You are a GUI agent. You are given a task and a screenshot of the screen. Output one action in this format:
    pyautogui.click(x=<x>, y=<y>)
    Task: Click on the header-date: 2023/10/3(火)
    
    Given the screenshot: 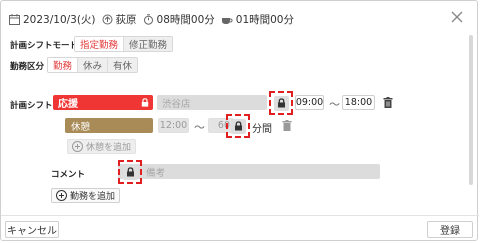 What is the action you would take?
    pyautogui.click(x=59, y=19)
    